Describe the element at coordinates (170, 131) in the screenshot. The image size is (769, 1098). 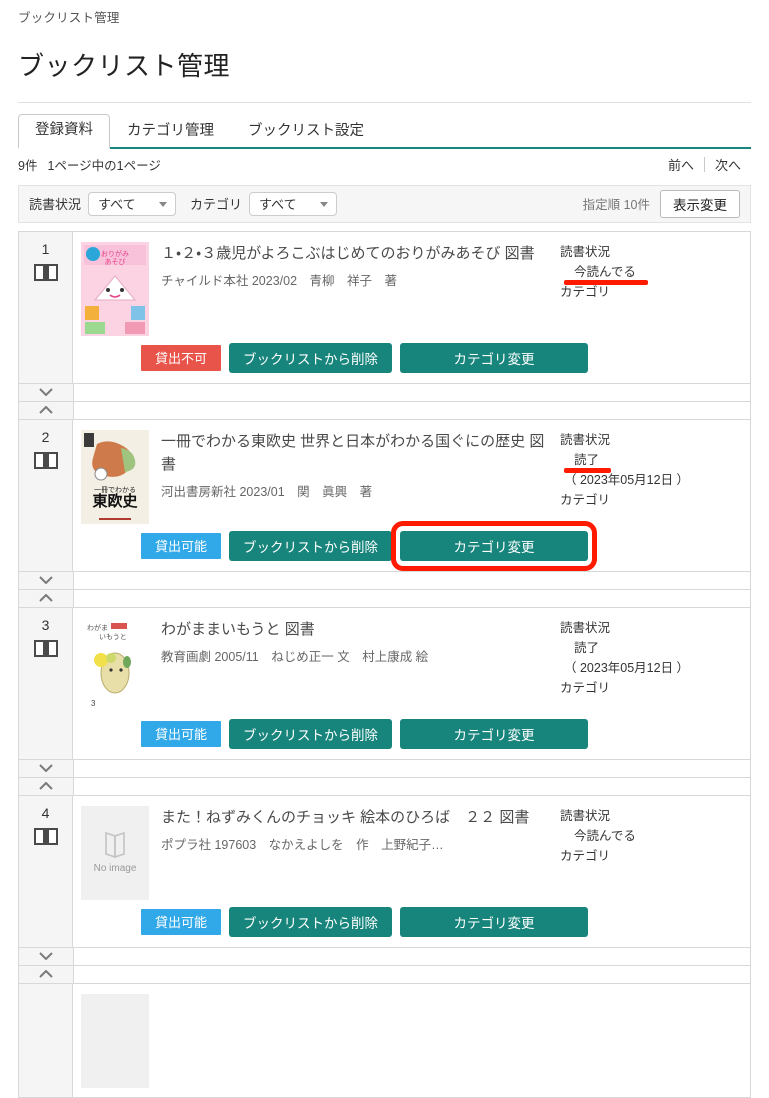
I see `tab-category-management: カテゴリ管理` at that location.